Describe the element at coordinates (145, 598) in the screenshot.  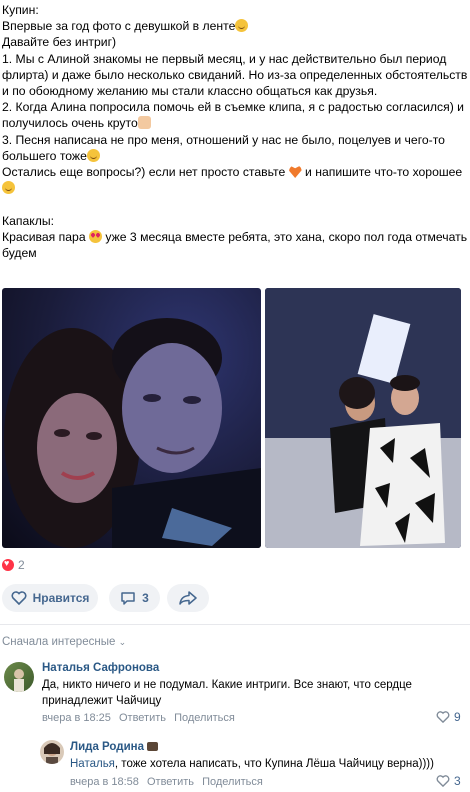
I see `comment-count: 3` at that location.